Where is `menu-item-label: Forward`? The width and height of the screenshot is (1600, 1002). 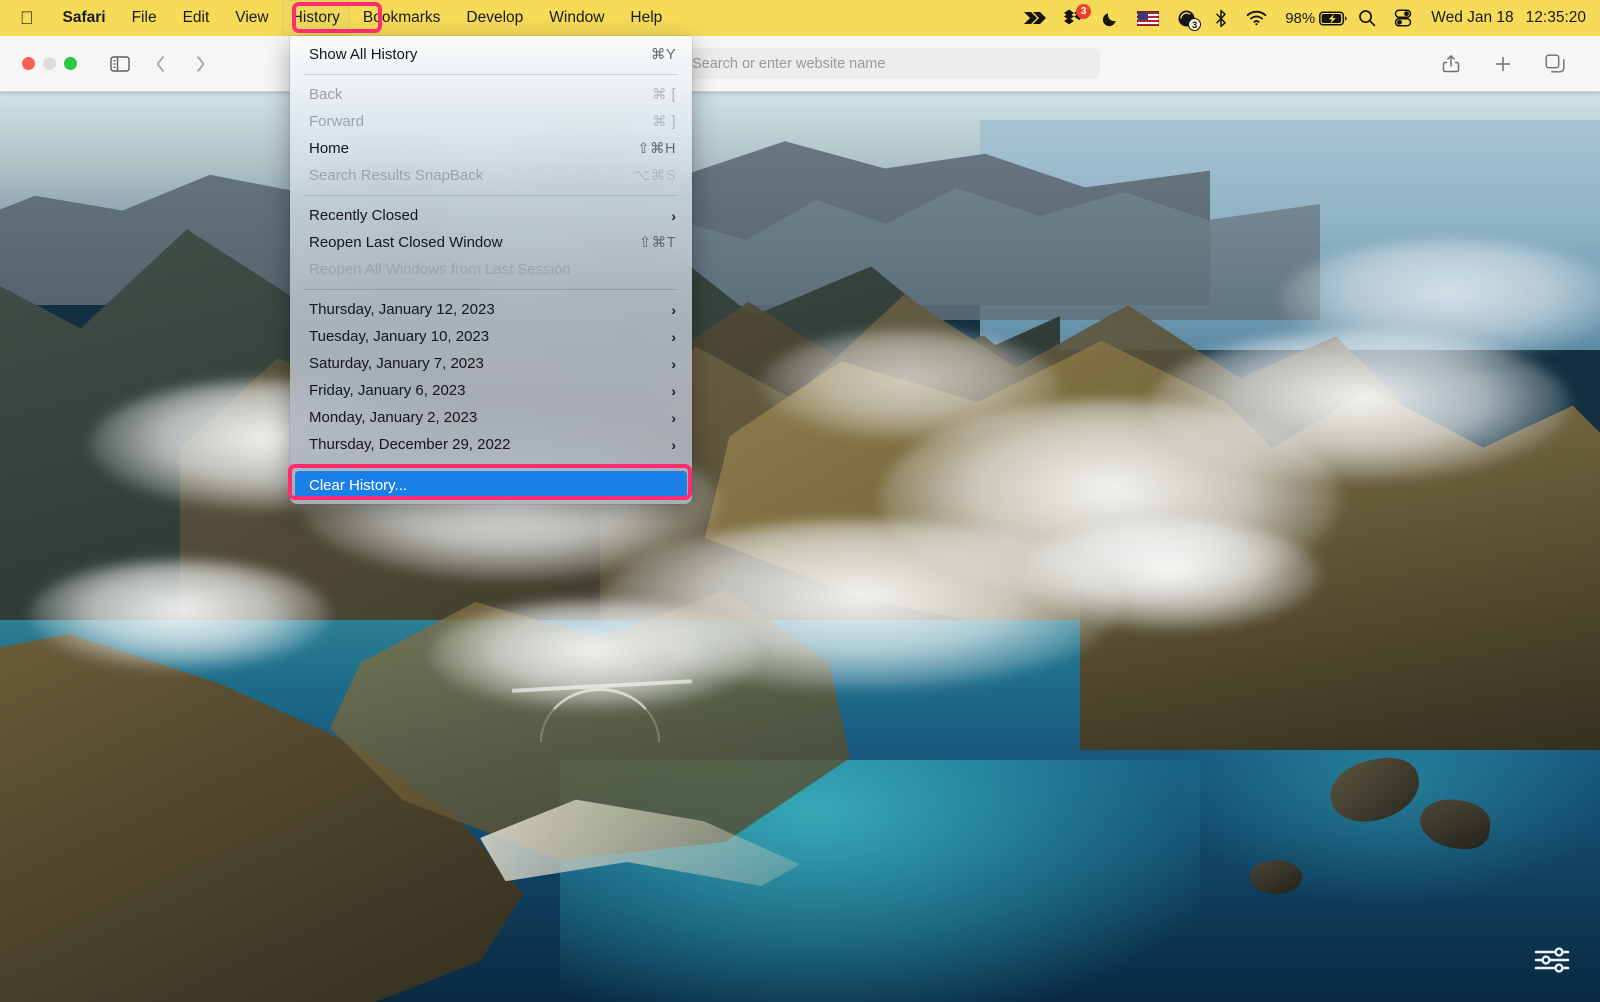 menu-item-label: Forward is located at coordinates (337, 121).